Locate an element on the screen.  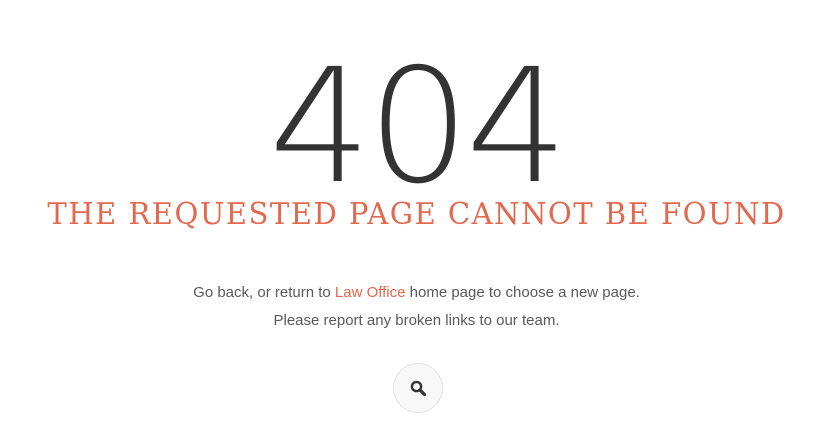
search-icon is located at coordinates (418, 388).